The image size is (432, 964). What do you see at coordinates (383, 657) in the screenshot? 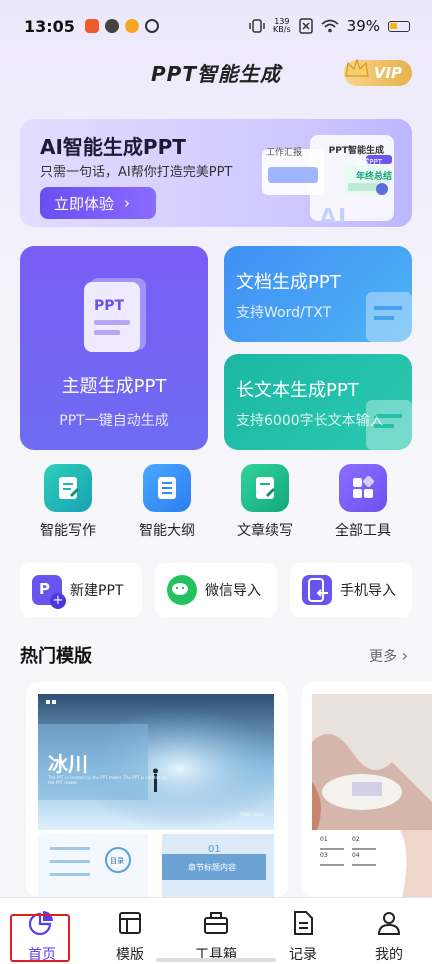
I see `more-label: 更多` at bounding box center [383, 657].